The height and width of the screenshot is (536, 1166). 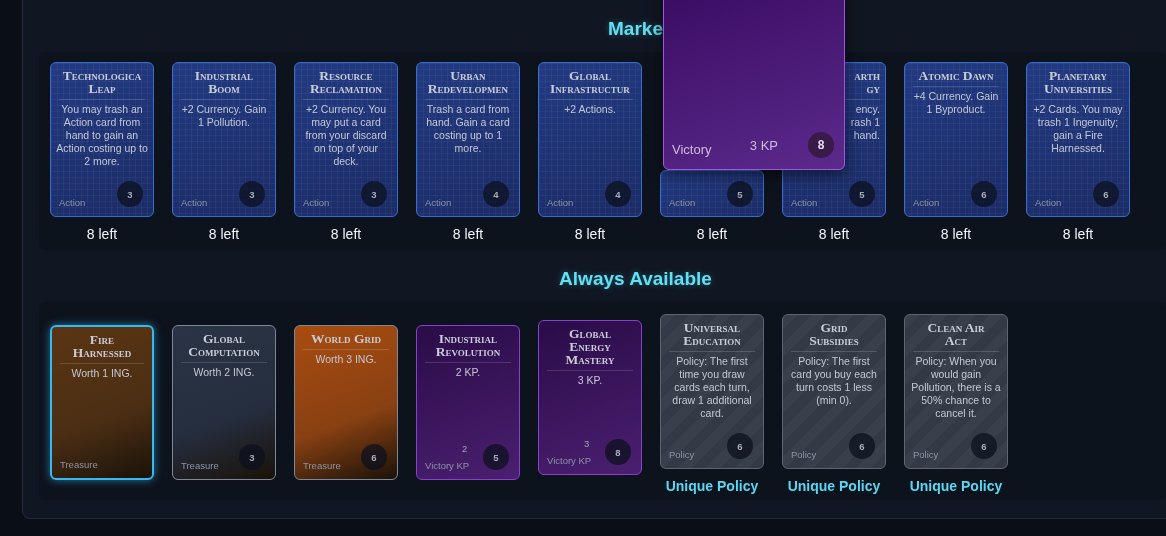 I want to click on card-text: 2 KP., so click(x=468, y=372).